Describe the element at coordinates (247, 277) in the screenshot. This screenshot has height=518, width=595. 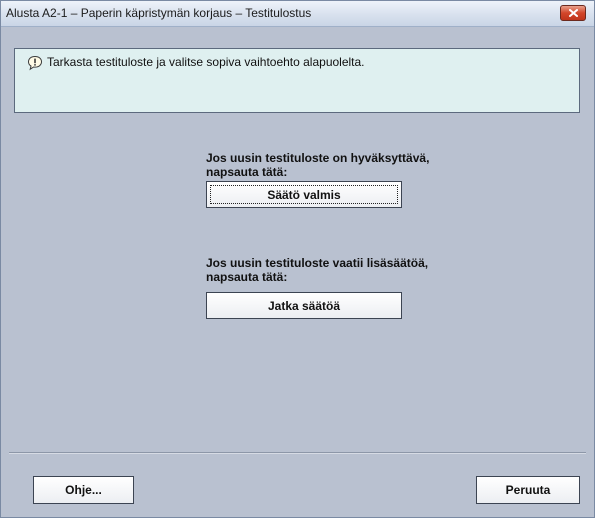
I see `continue-instruction-line2: napsauta tätä:` at that location.